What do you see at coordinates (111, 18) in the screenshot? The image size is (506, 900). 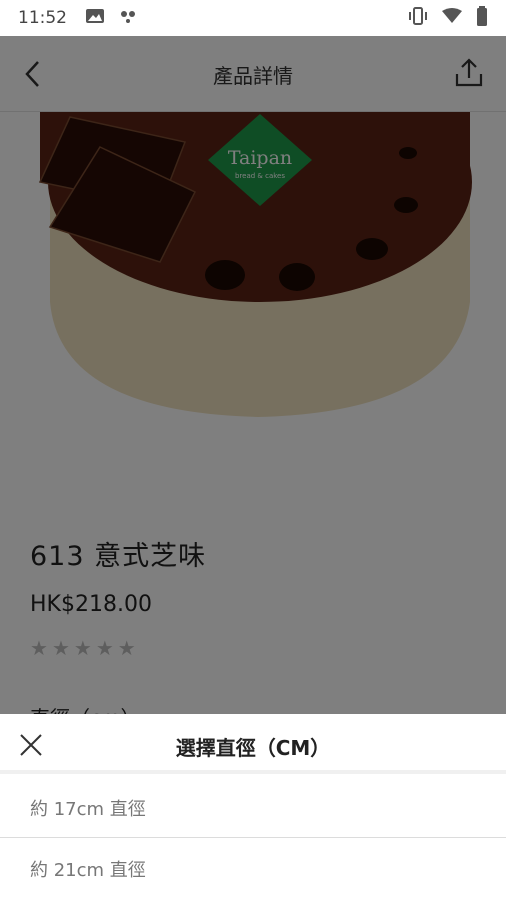 I see `status-left-icons` at bounding box center [111, 18].